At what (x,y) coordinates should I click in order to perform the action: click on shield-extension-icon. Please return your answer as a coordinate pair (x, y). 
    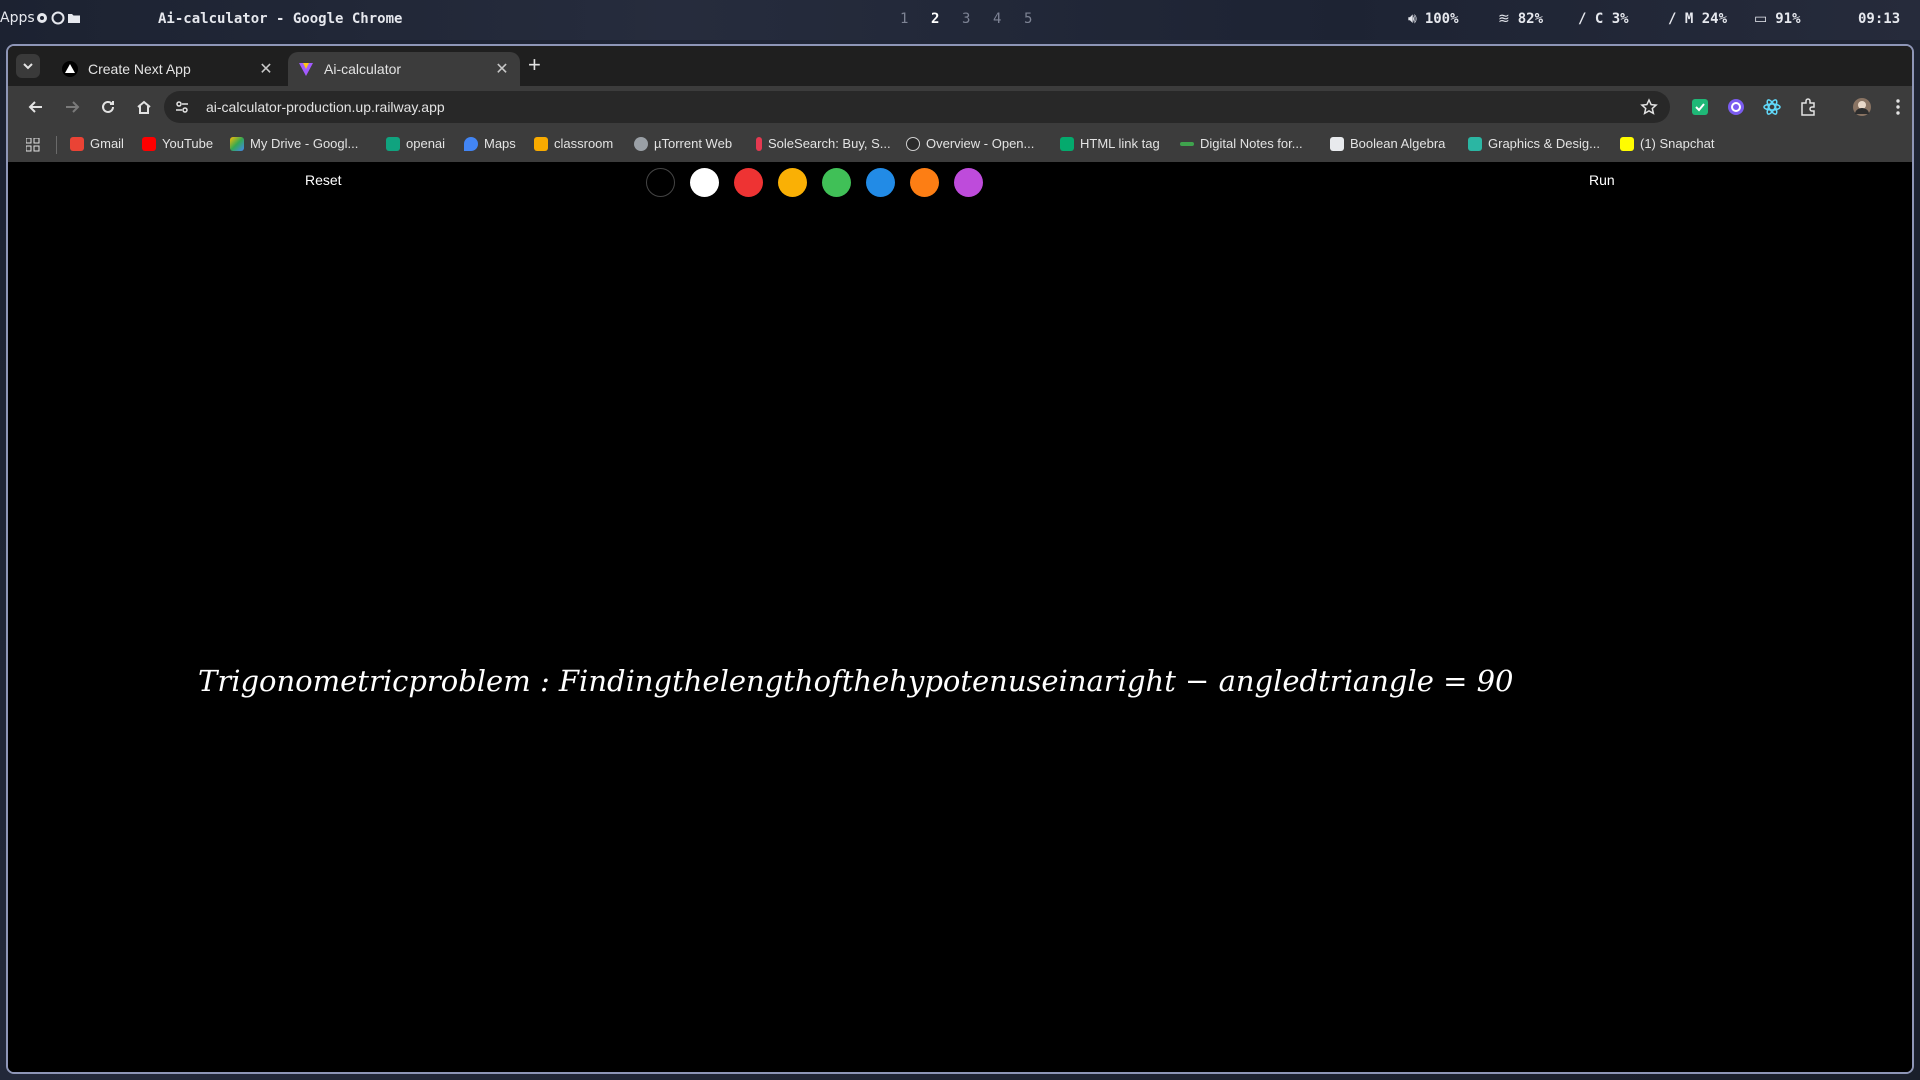
    Looking at the image, I should click on (1700, 107).